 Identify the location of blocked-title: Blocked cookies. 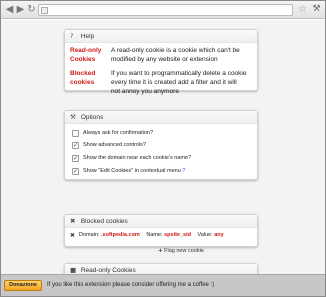
(104, 221).